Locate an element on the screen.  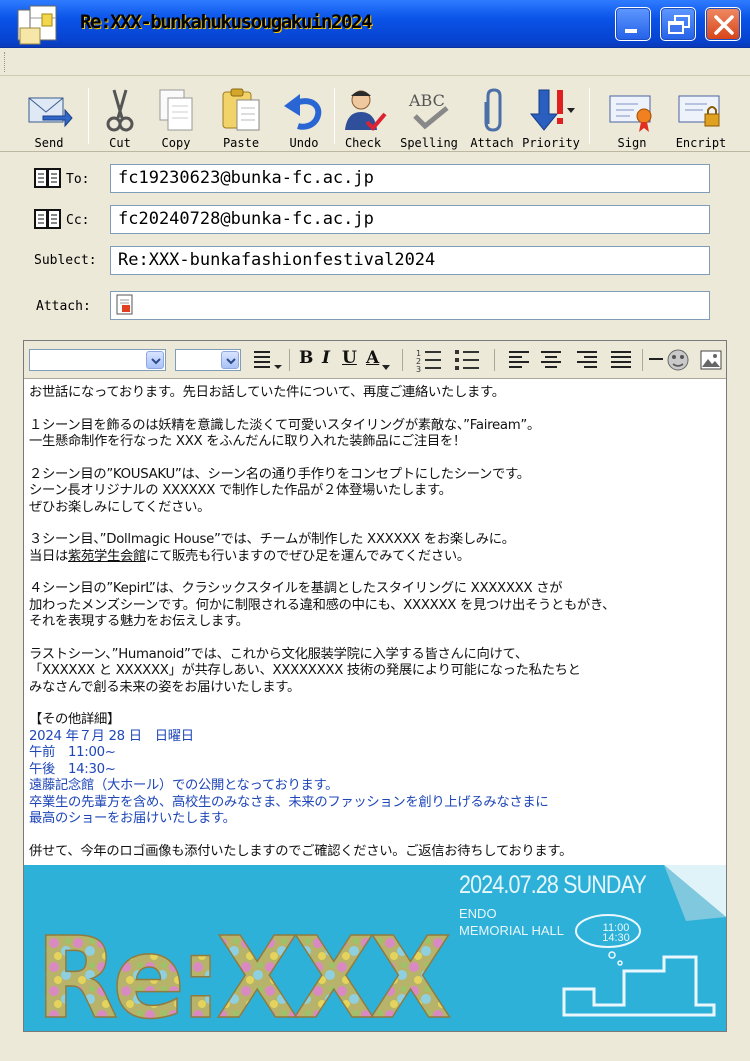
attach-button: Attach is located at coordinates (492, 117).